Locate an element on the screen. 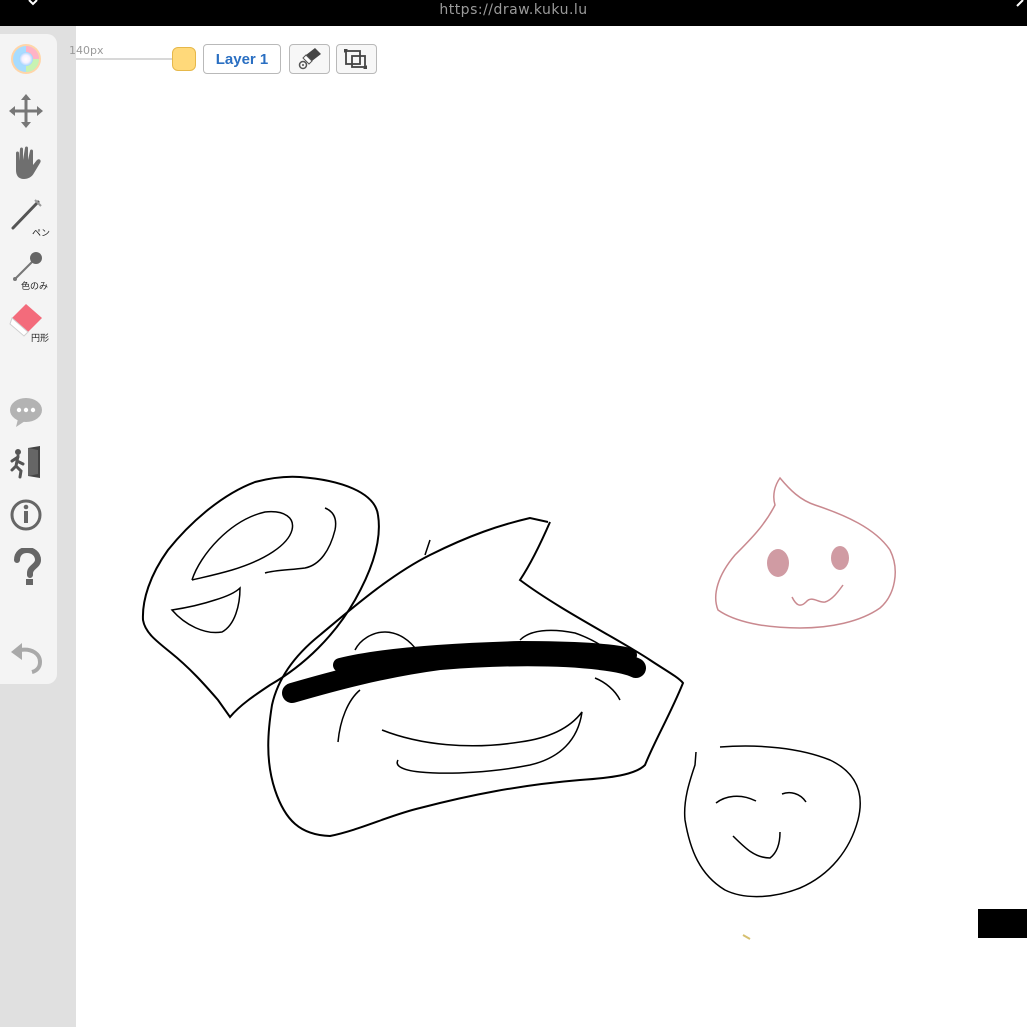 The width and height of the screenshot is (1027, 1027). hand-tool is located at coordinates (28, 163).